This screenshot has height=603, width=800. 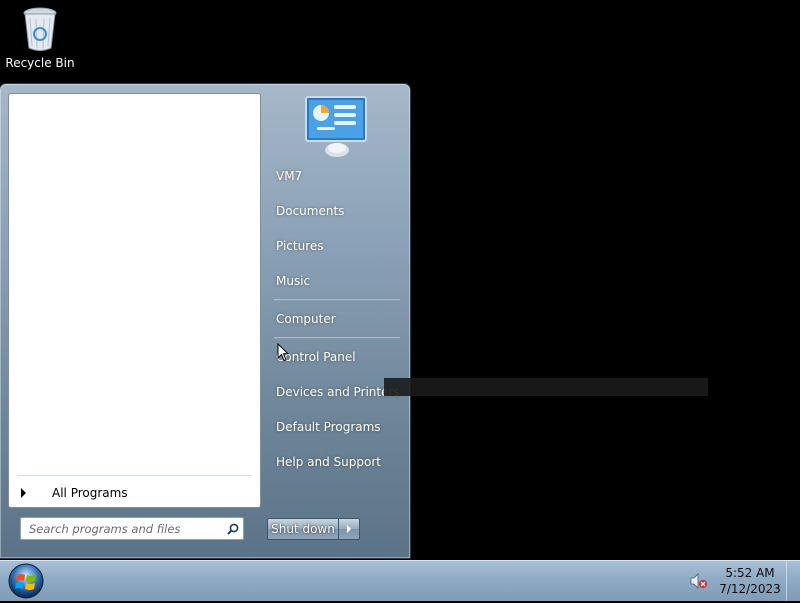 What do you see at coordinates (699, 581) in the screenshot?
I see `speaker-muted-icon` at bounding box center [699, 581].